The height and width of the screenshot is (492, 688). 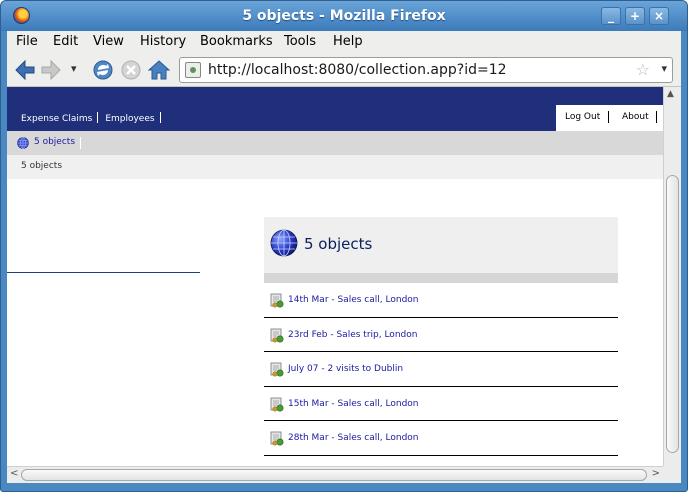 What do you see at coordinates (352, 335) in the screenshot?
I see `list-item-link: 23rd Feb - Sales trip, London` at bounding box center [352, 335].